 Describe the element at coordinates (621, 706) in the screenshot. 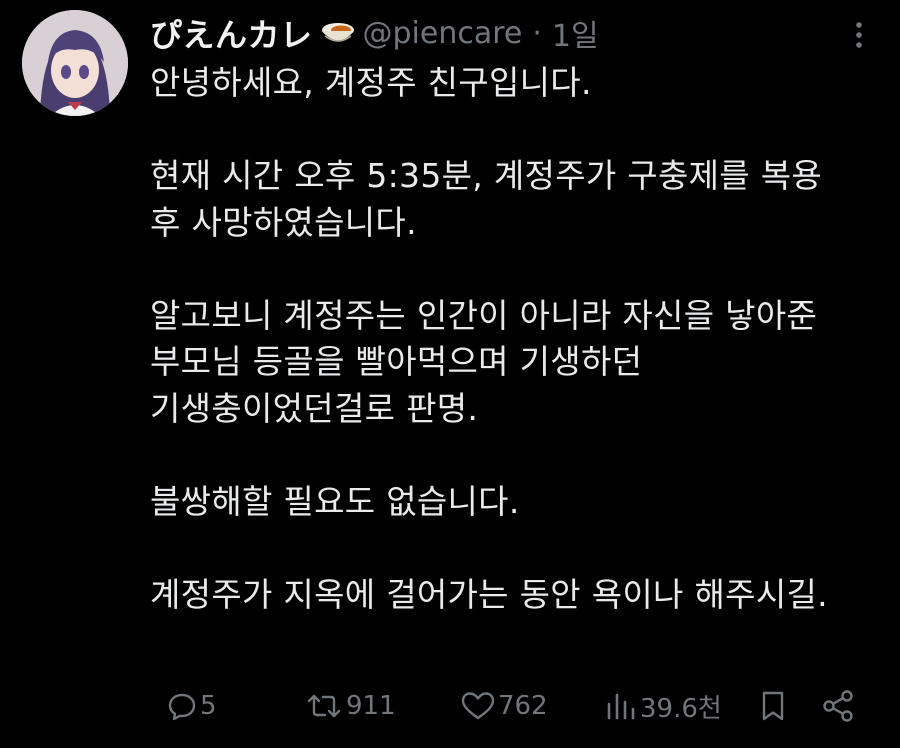

I see `views-icon` at that location.